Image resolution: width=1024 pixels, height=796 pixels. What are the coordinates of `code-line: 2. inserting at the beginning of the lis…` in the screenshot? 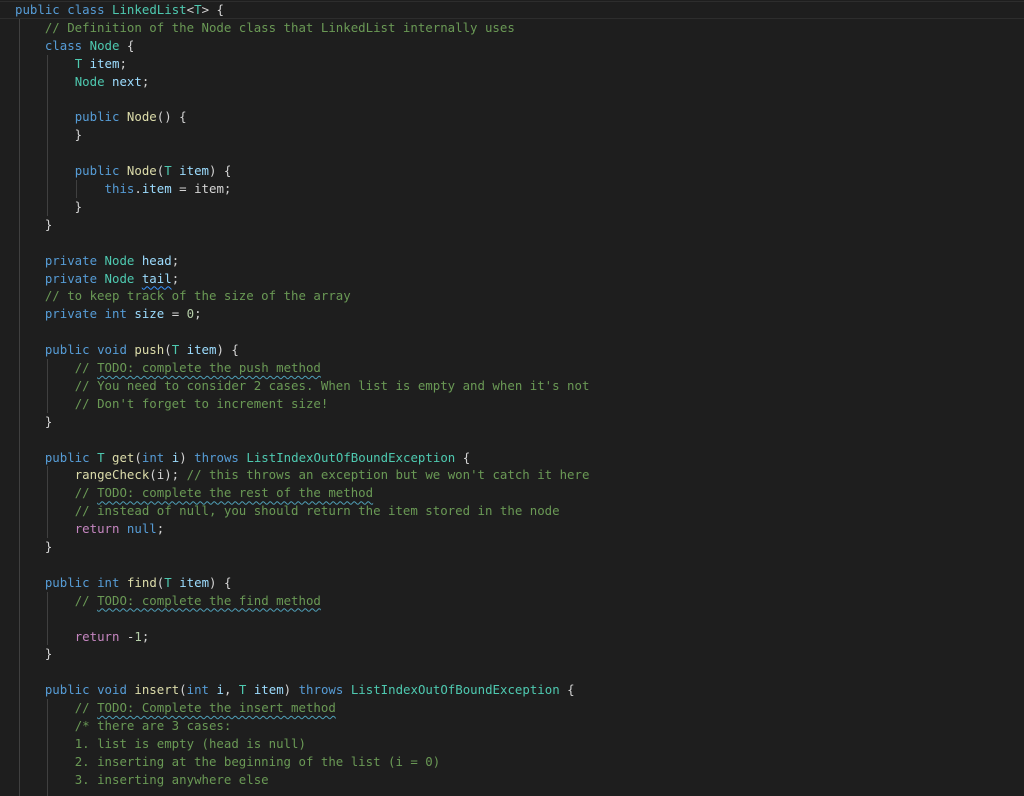 It's located at (228, 762).